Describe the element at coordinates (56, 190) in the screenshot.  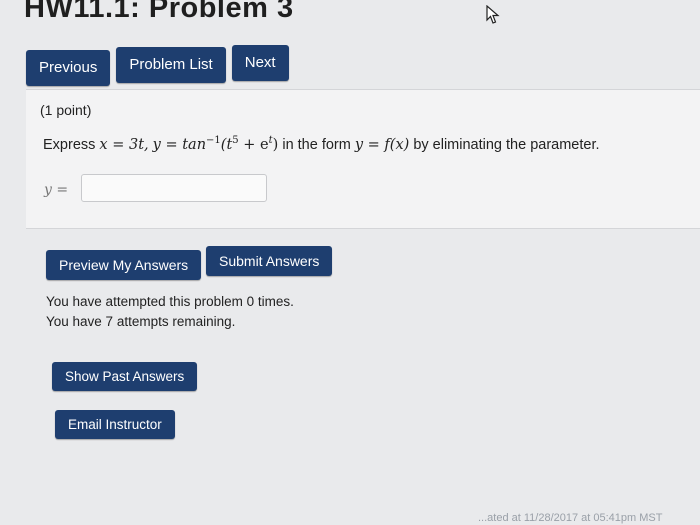
I see `answer-label: y =` at that location.